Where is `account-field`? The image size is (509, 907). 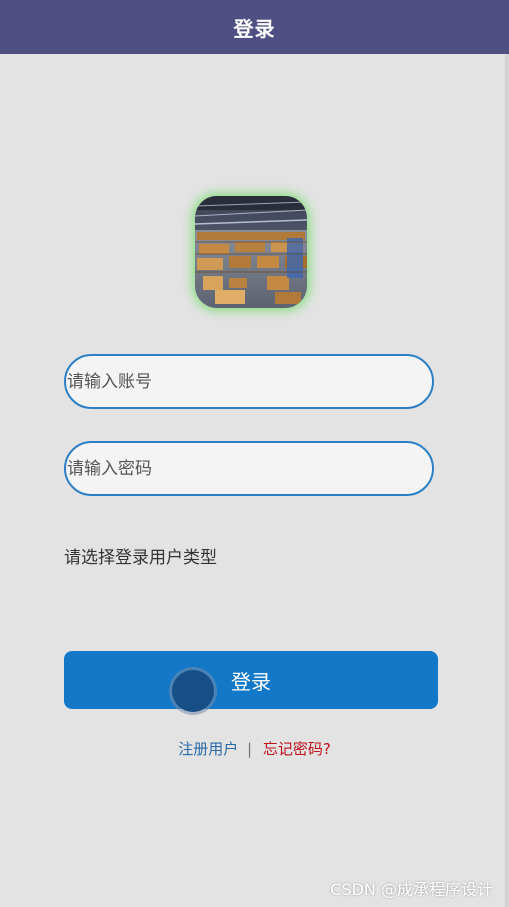
account-field is located at coordinates (249, 381).